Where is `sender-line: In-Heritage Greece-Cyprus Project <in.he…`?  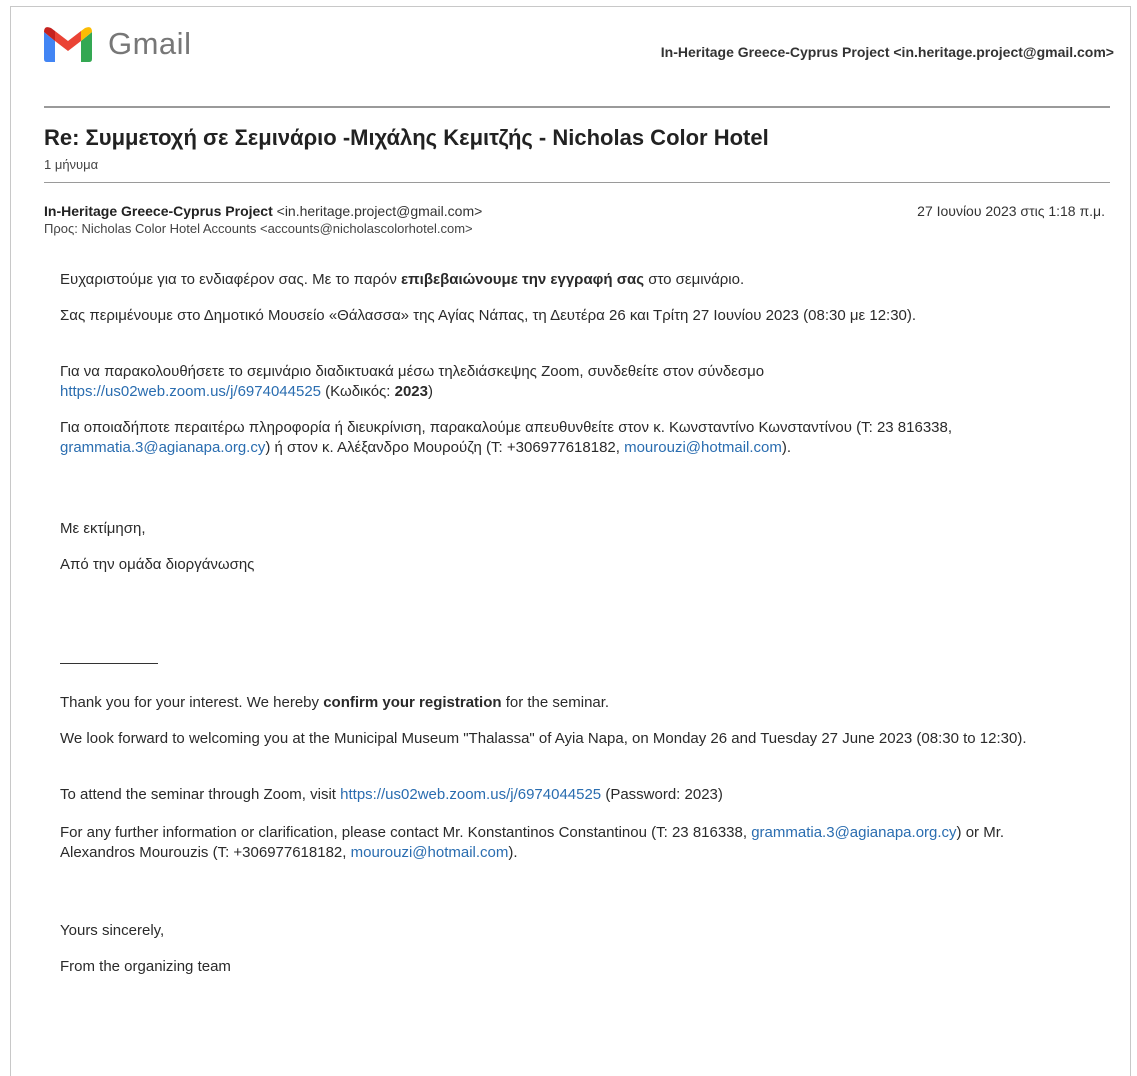 sender-line: In-Heritage Greece-Cyprus Project <in.he… is located at coordinates (263, 211).